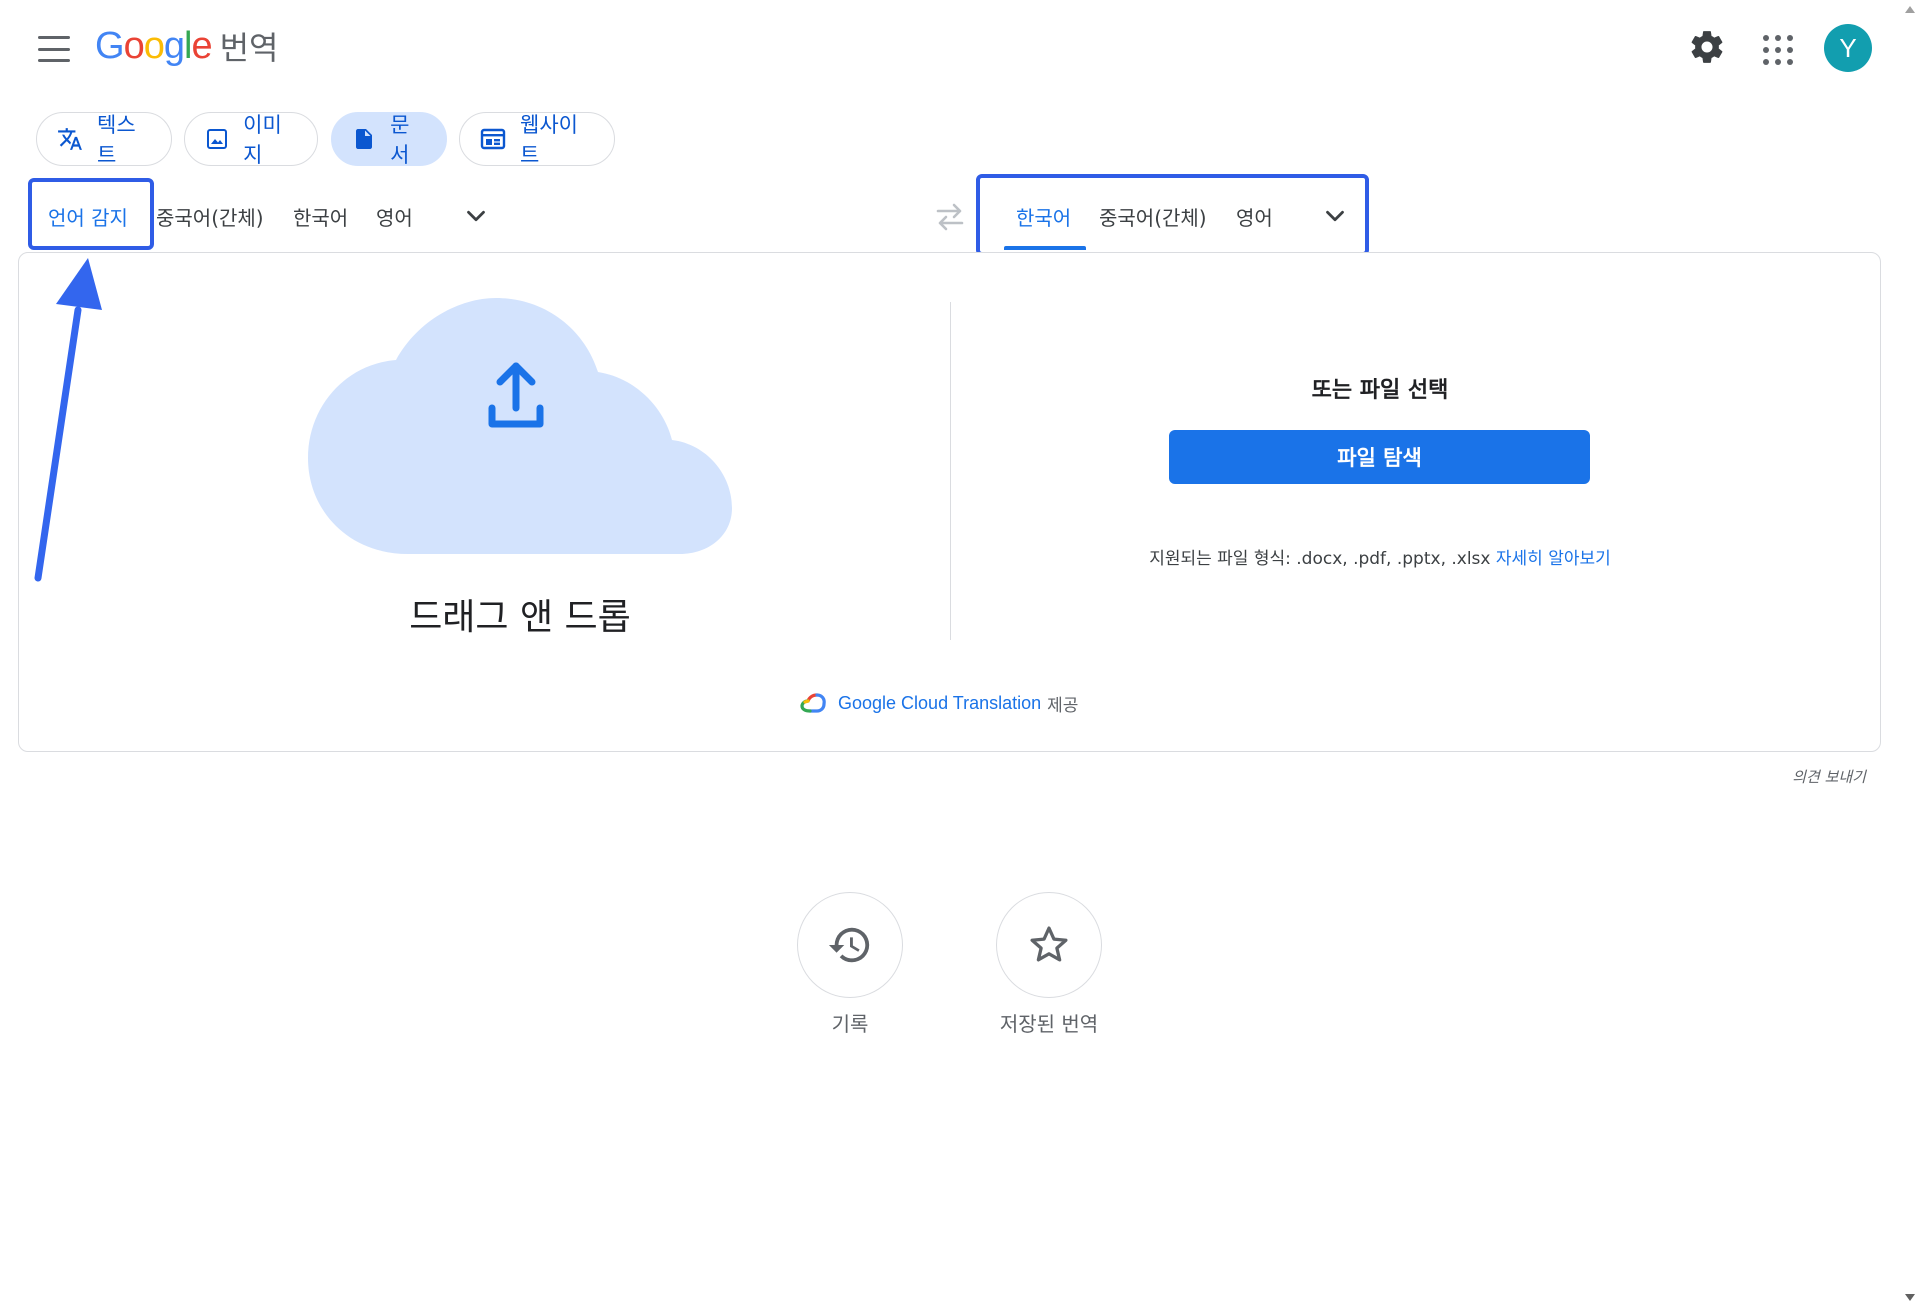 The height and width of the screenshot is (1311, 1922). Describe the element at coordinates (394, 216) in the screenshot. I see `source-lang-english: 영어` at that location.